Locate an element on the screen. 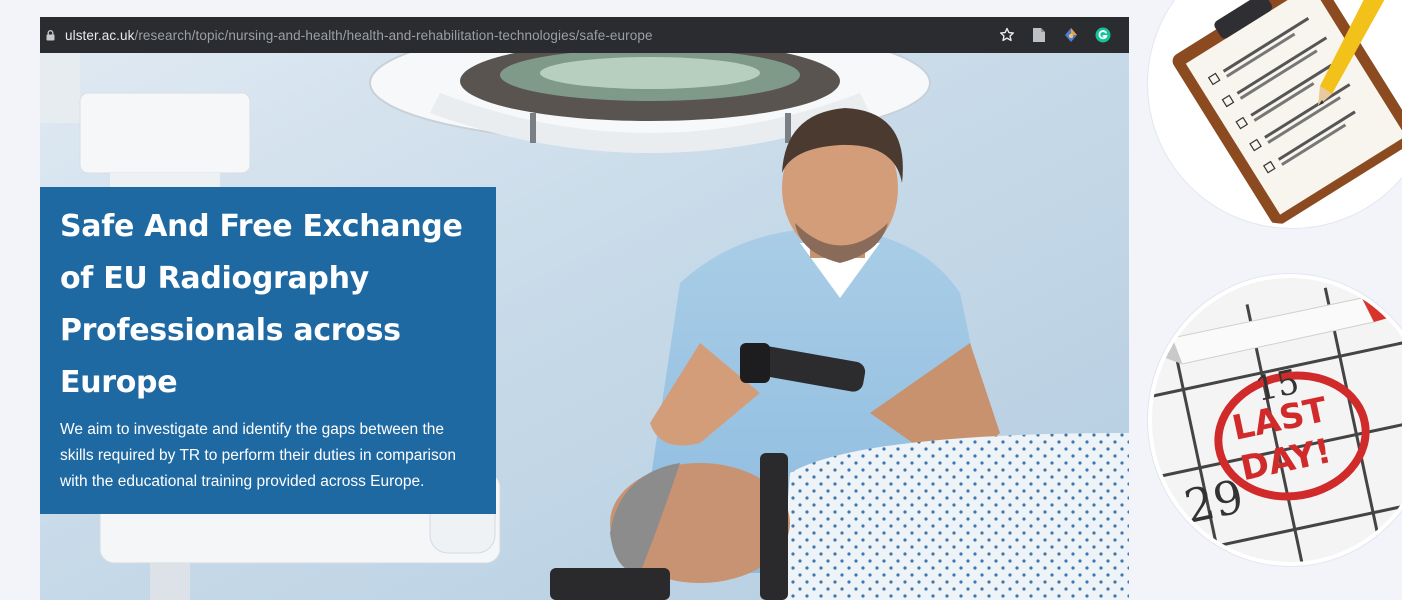 The image size is (1402, 600). star-icon is located at coordinates (1007, 35).